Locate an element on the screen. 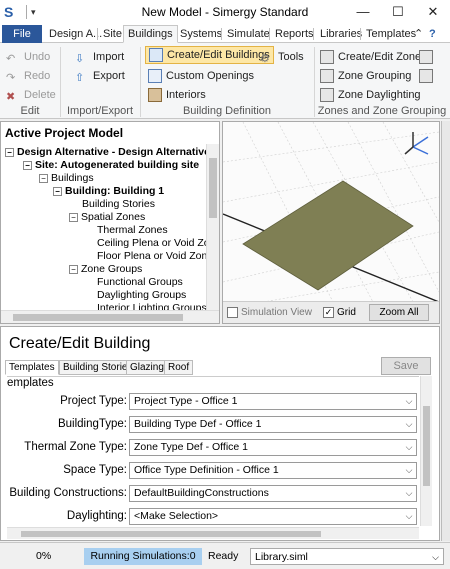 Image resolution: width=450 pixels, height=569 pixels. form-vertical-scrollbar is located at coordinates (426, 451).